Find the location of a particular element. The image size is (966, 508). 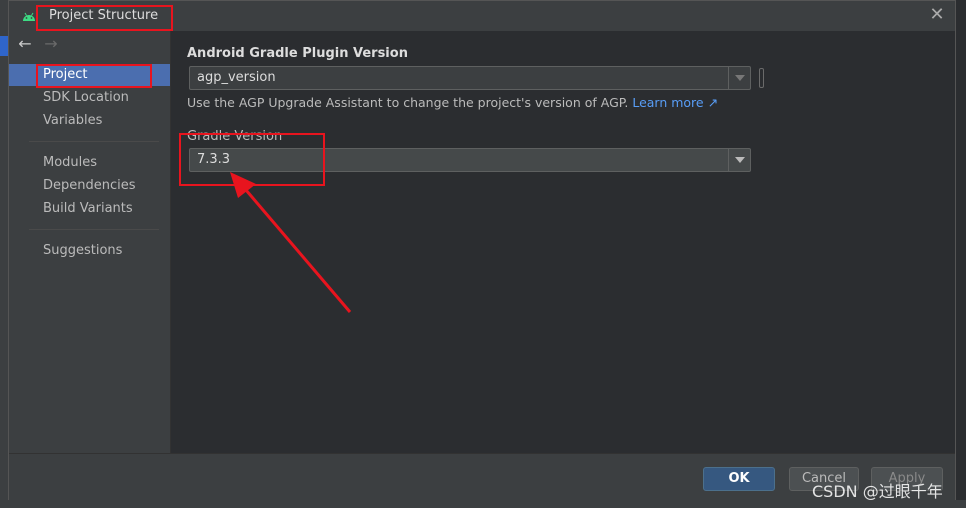

nav-arrows: ← → is located at coordinates (38, 45).